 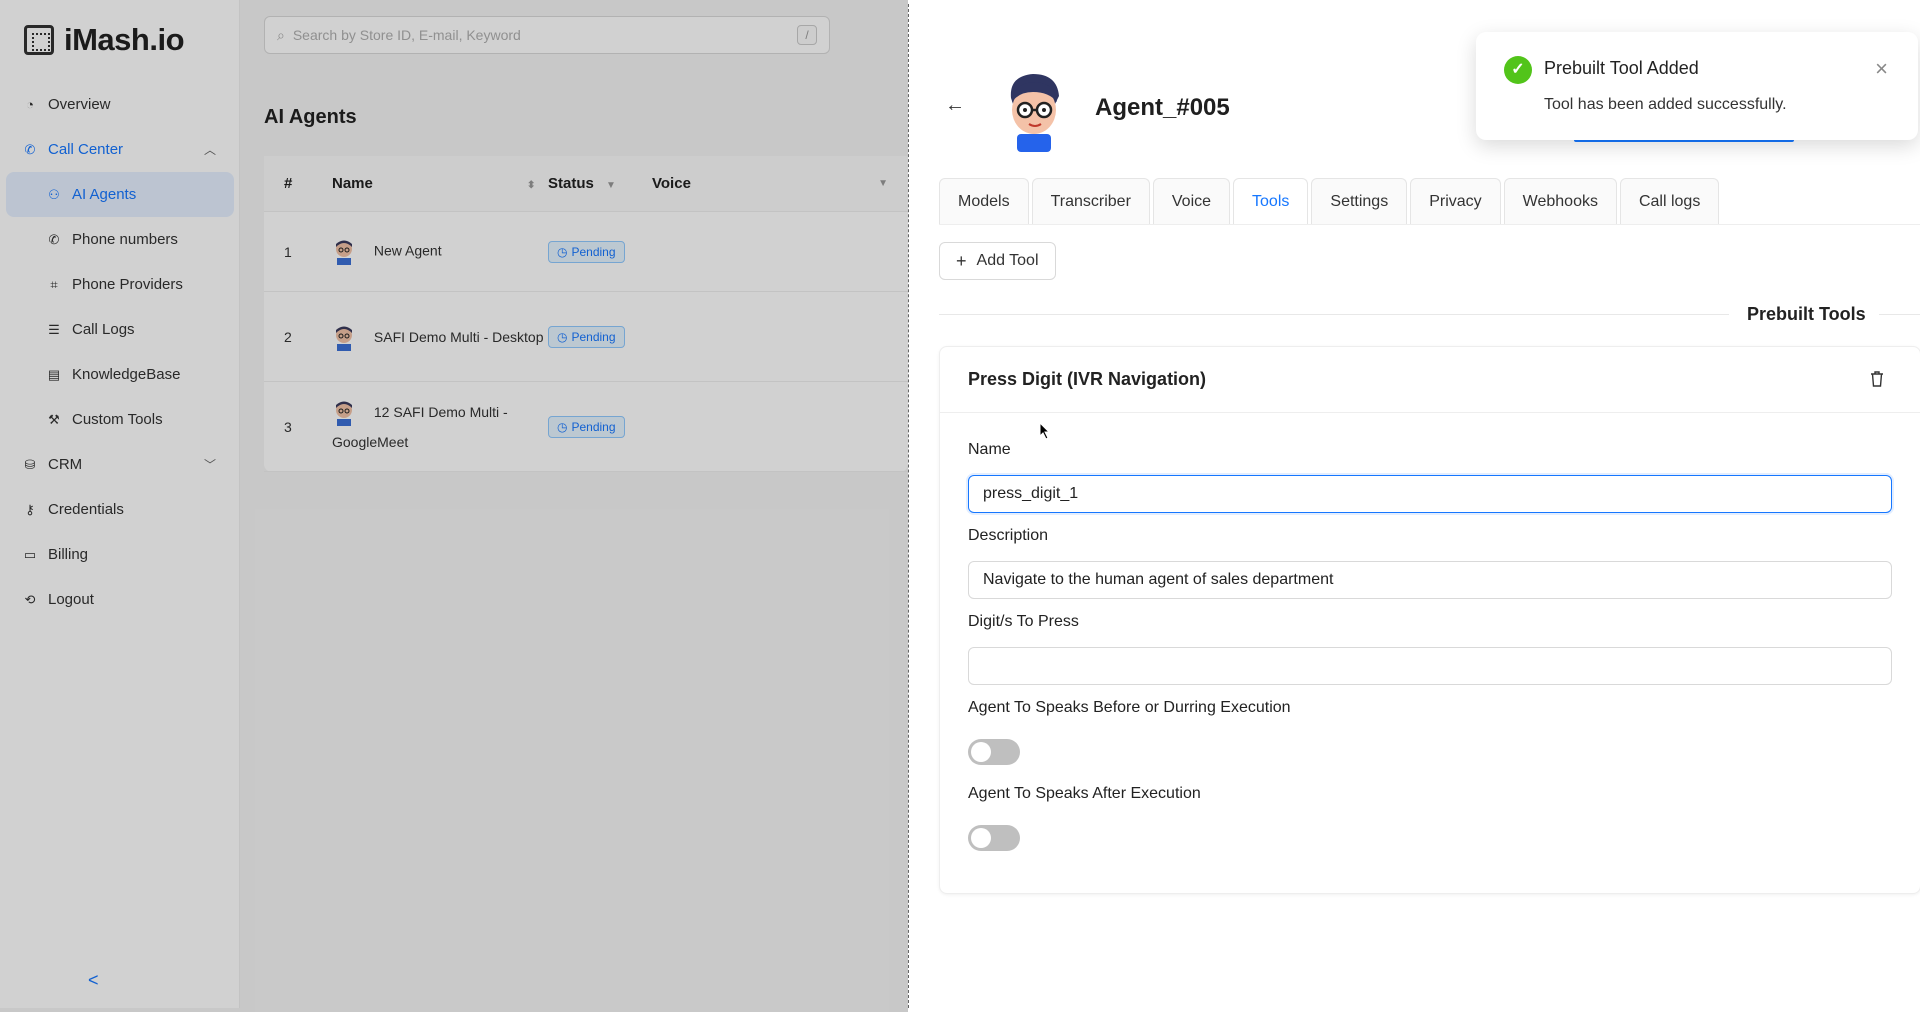 I want to click on agent-avatar, so click(x=1034, y=113).